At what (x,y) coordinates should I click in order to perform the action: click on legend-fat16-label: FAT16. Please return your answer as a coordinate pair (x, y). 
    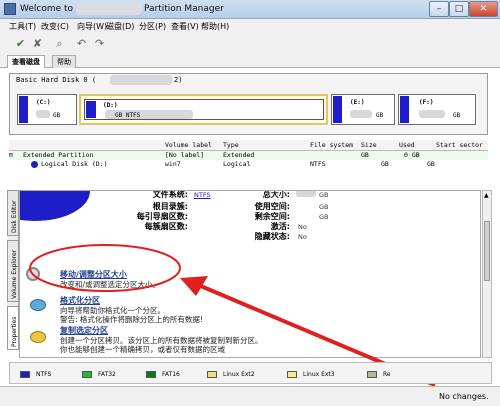
    Looking at the image, I should click on (171, 374).